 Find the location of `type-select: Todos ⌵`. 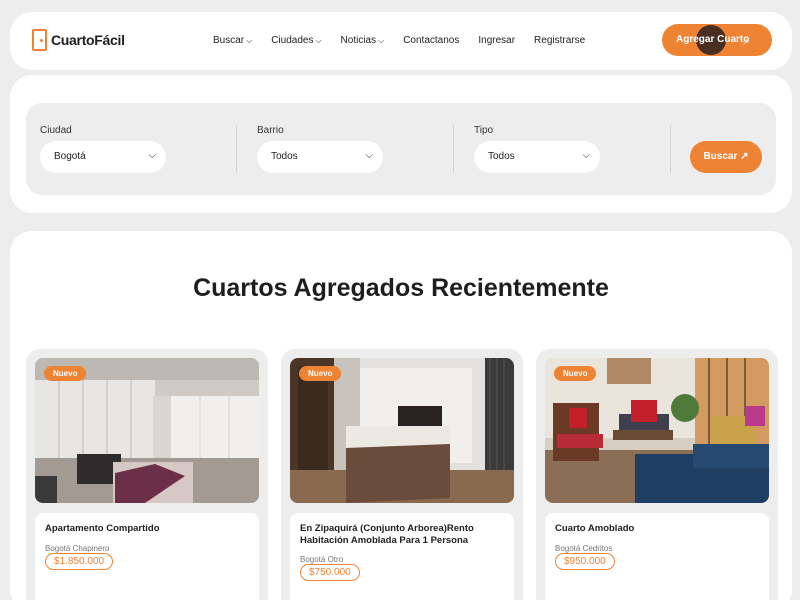

type-select: Todos ⌵ is located at coordinates (537, 157).